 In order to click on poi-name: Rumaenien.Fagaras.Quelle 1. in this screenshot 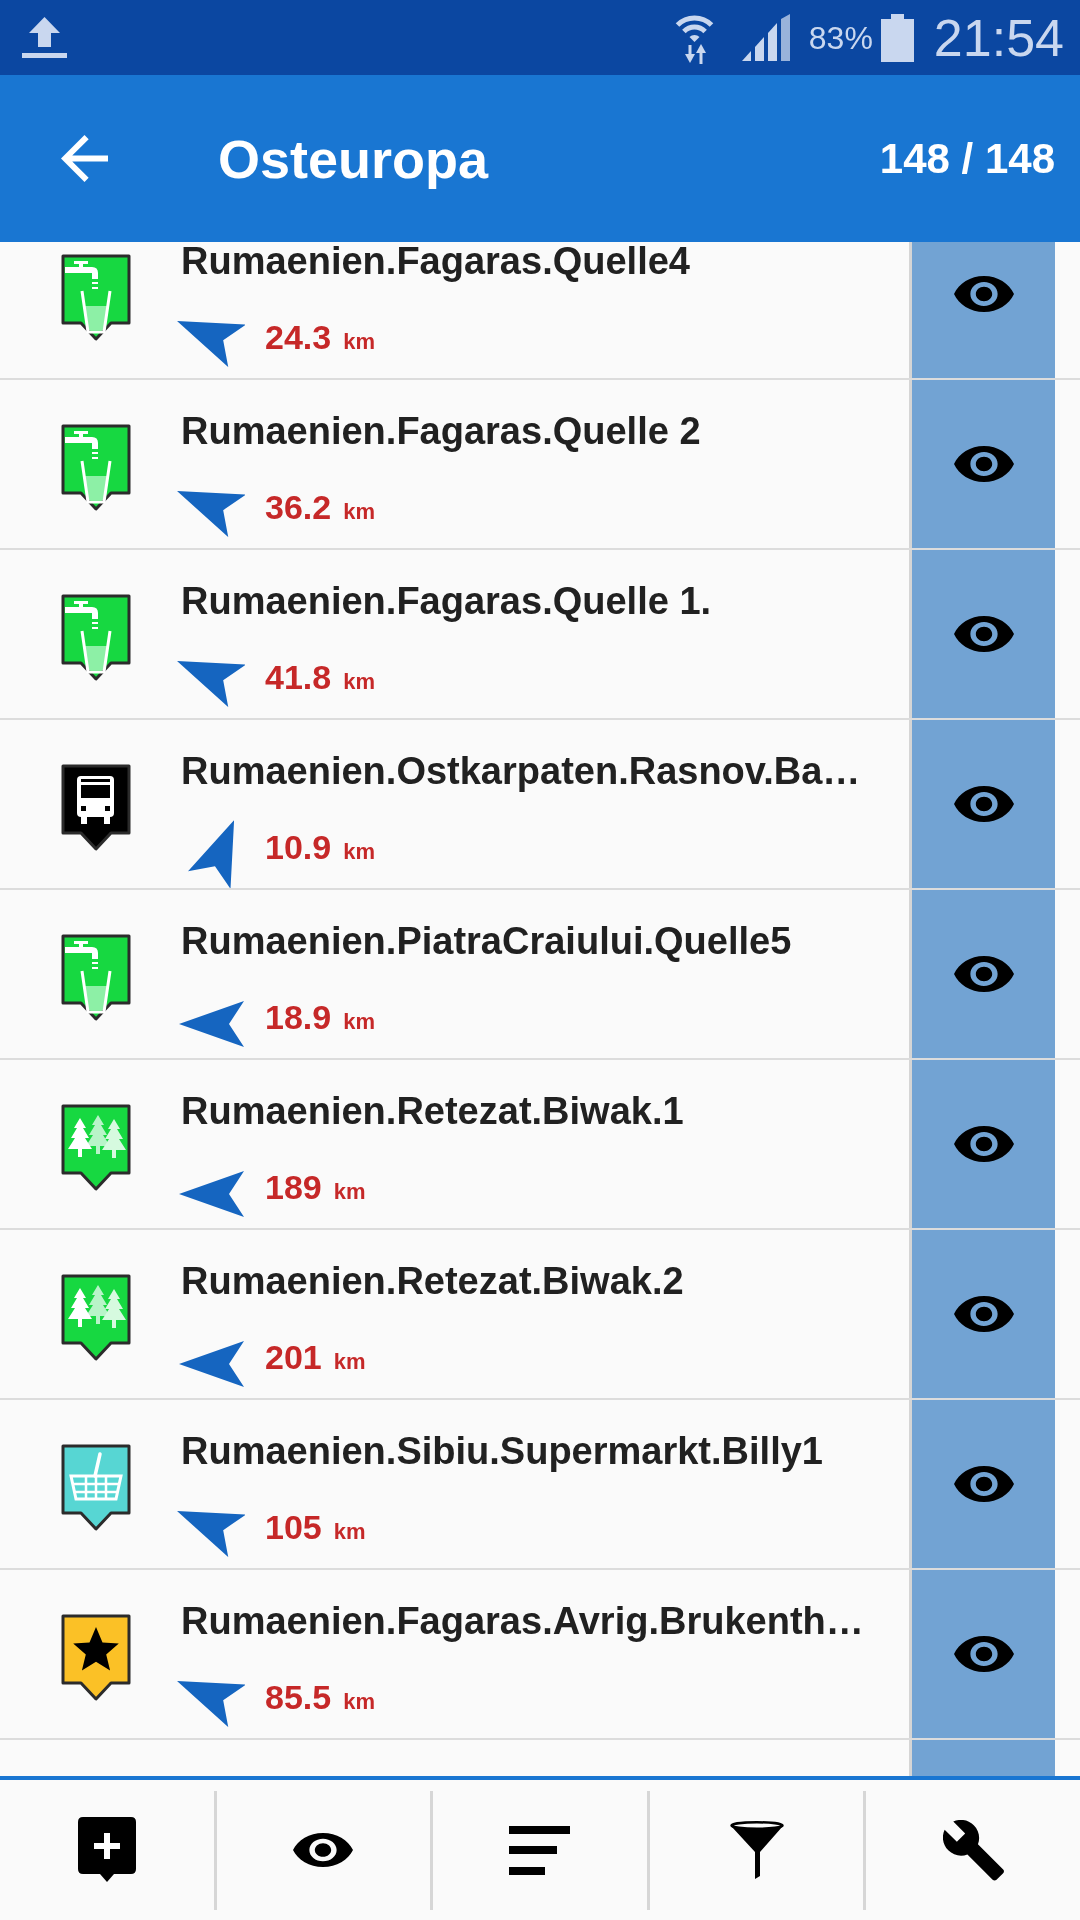, I will do `click(446, 601)`.